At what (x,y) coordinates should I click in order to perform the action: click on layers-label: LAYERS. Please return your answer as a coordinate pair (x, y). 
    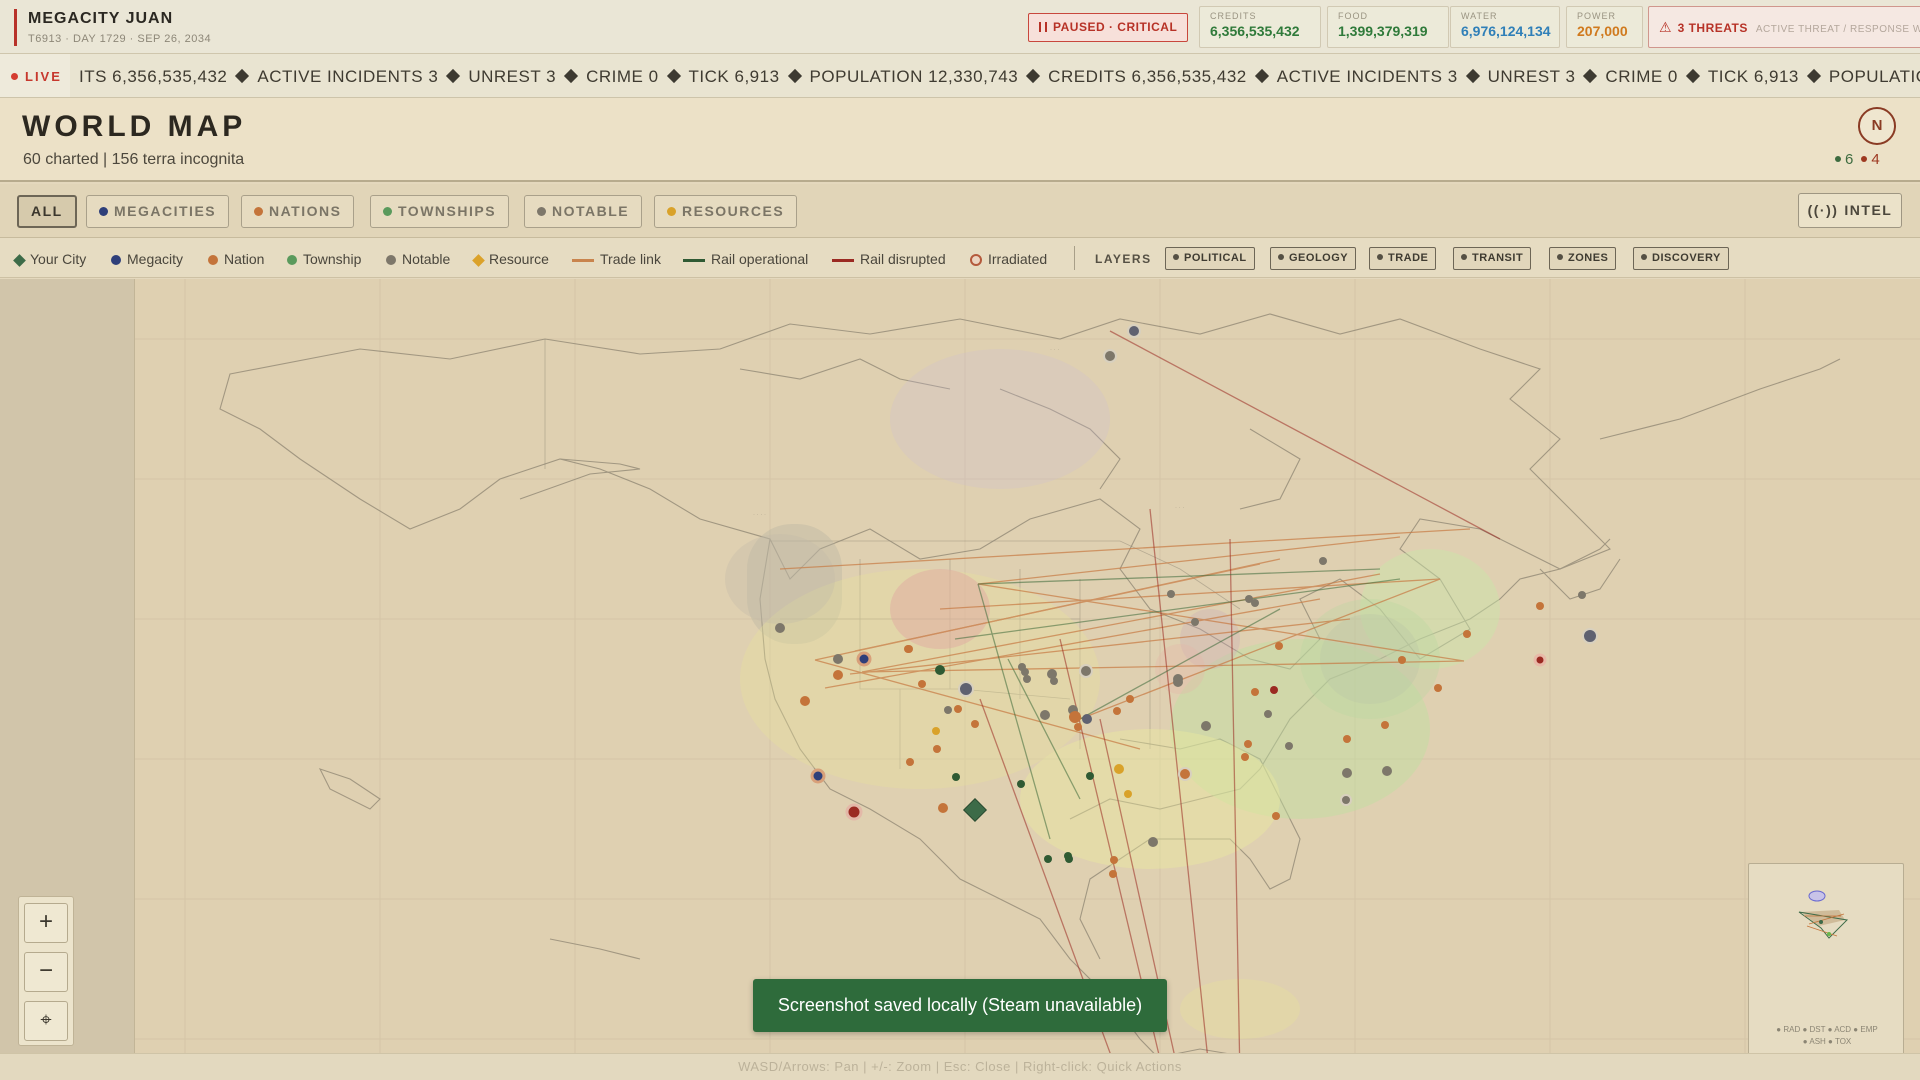
    Looking at the image, I should click on (1123, 259).